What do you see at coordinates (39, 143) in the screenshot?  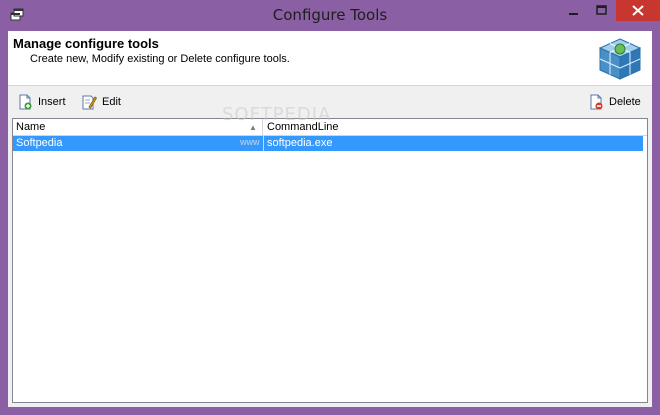 I see `cell-name: Softpedia` at bounding box center [39, 143].